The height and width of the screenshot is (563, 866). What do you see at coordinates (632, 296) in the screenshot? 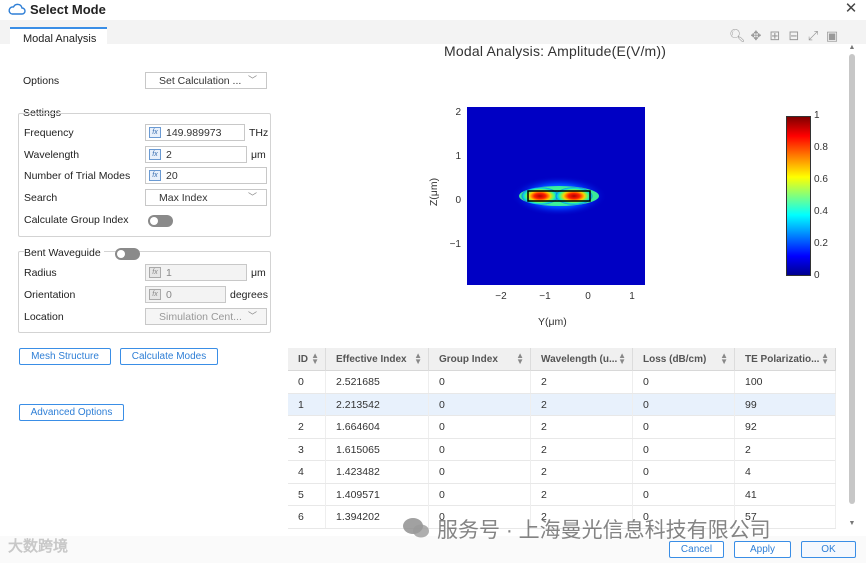
I see `x-tick: 1` at bounding box center [632, 296].